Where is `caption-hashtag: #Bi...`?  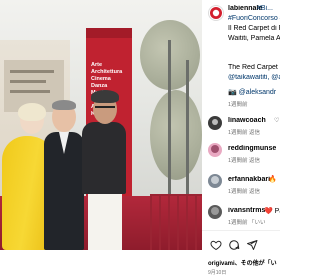 caption-hashtag: #Bi... is located at coordinates (268, 8).